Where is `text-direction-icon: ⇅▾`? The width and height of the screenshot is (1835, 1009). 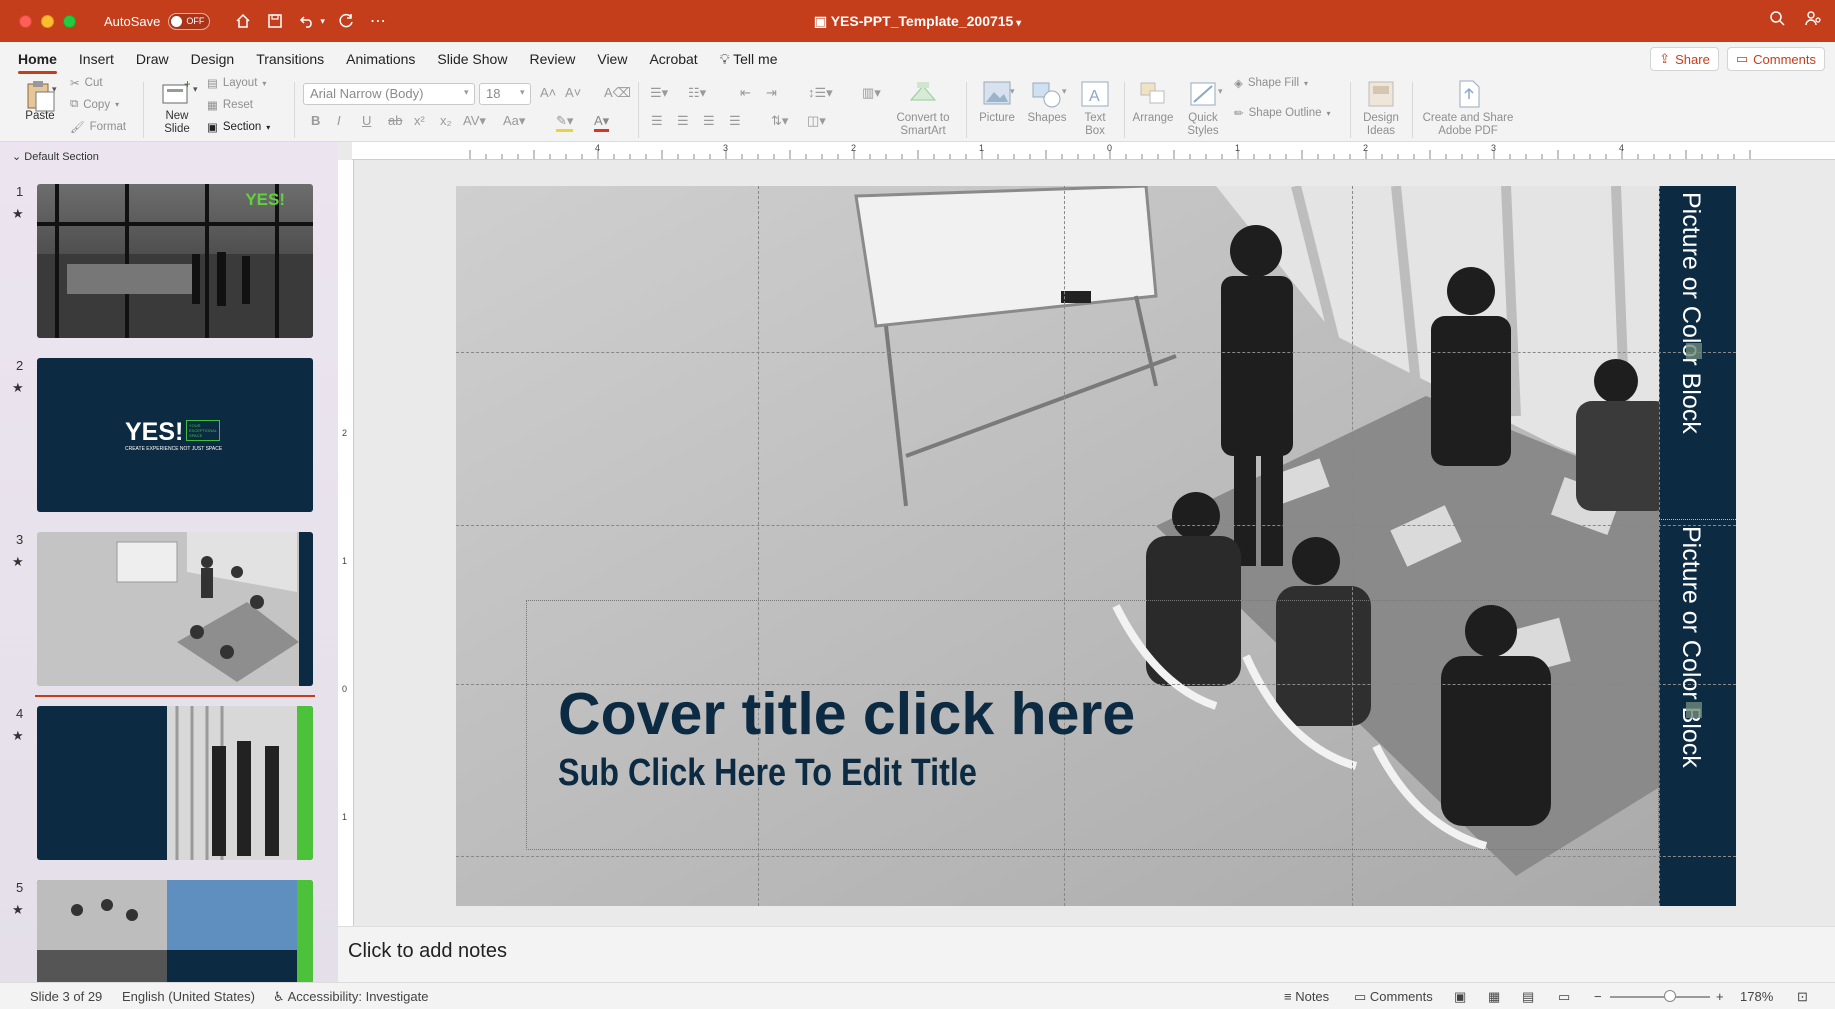 text-direction-icon: ⇅▾ is located at coordinates (779, 121).